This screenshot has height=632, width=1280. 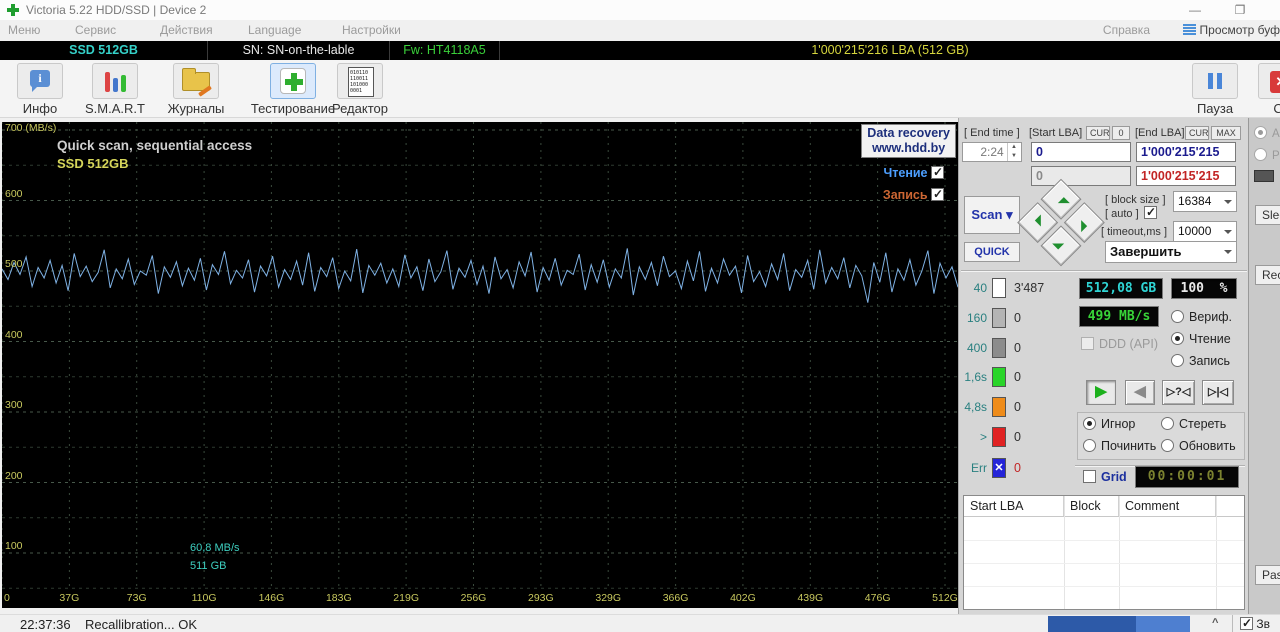 What do you see at coordinates (155, 145) in the screenshot?
I see `graph-title: Quick scan, sequential access` at bounding box center [155, 145].